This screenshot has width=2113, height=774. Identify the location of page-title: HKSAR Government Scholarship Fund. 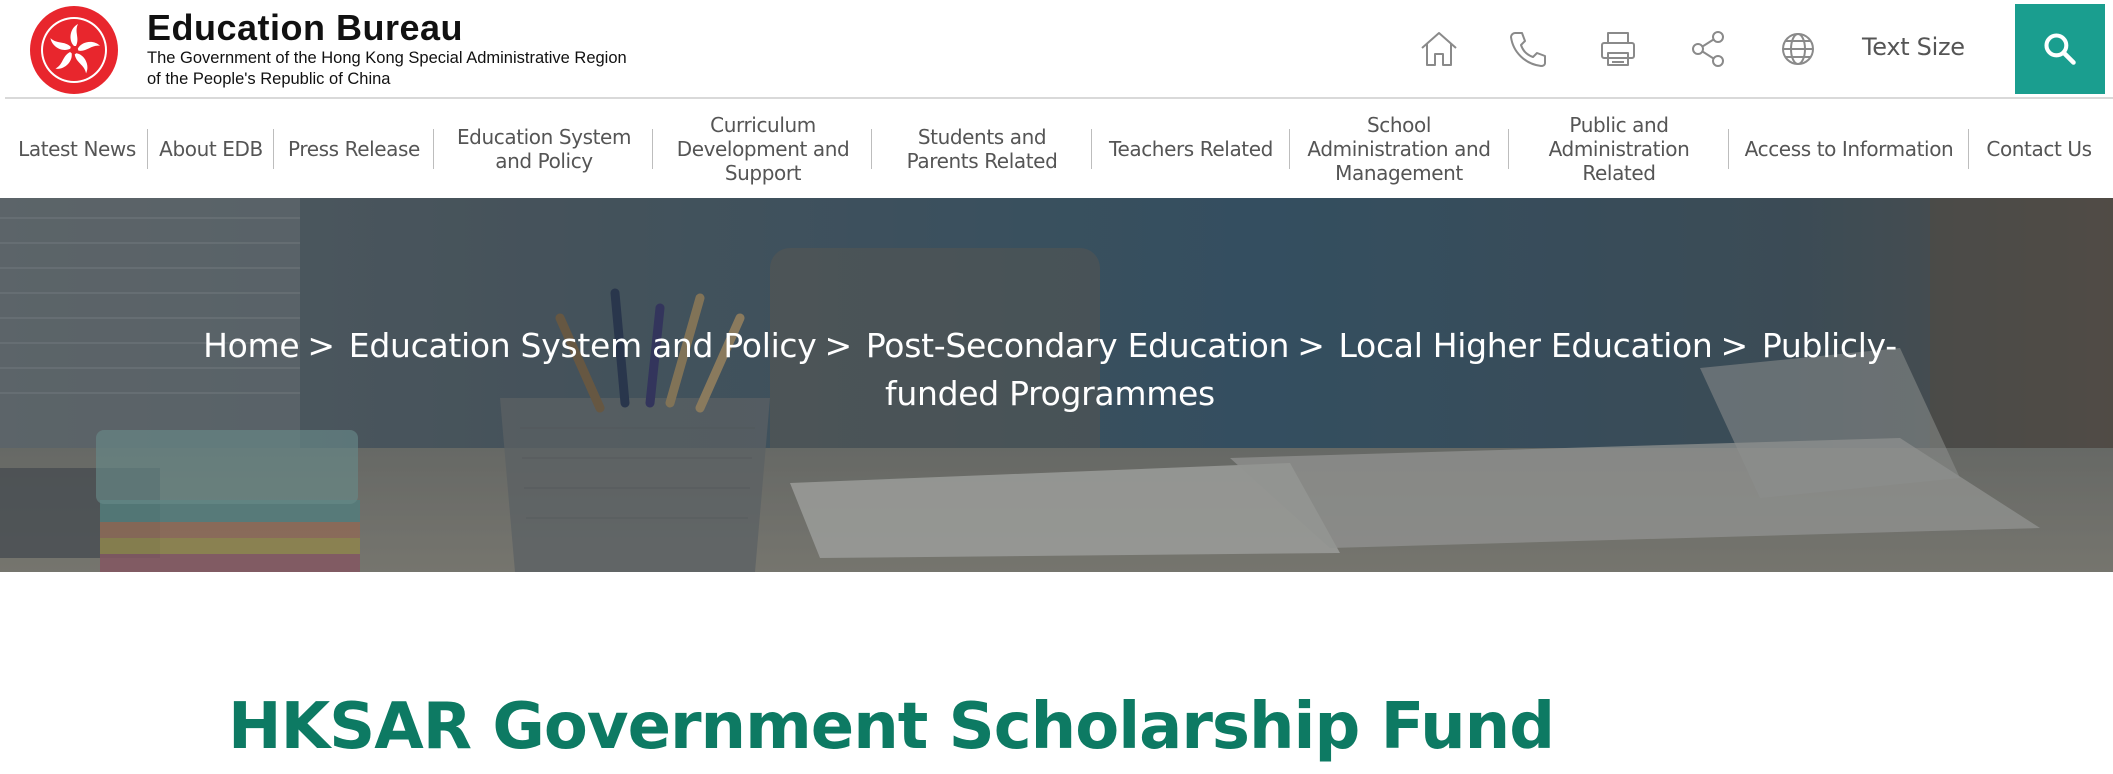
(891, 727).